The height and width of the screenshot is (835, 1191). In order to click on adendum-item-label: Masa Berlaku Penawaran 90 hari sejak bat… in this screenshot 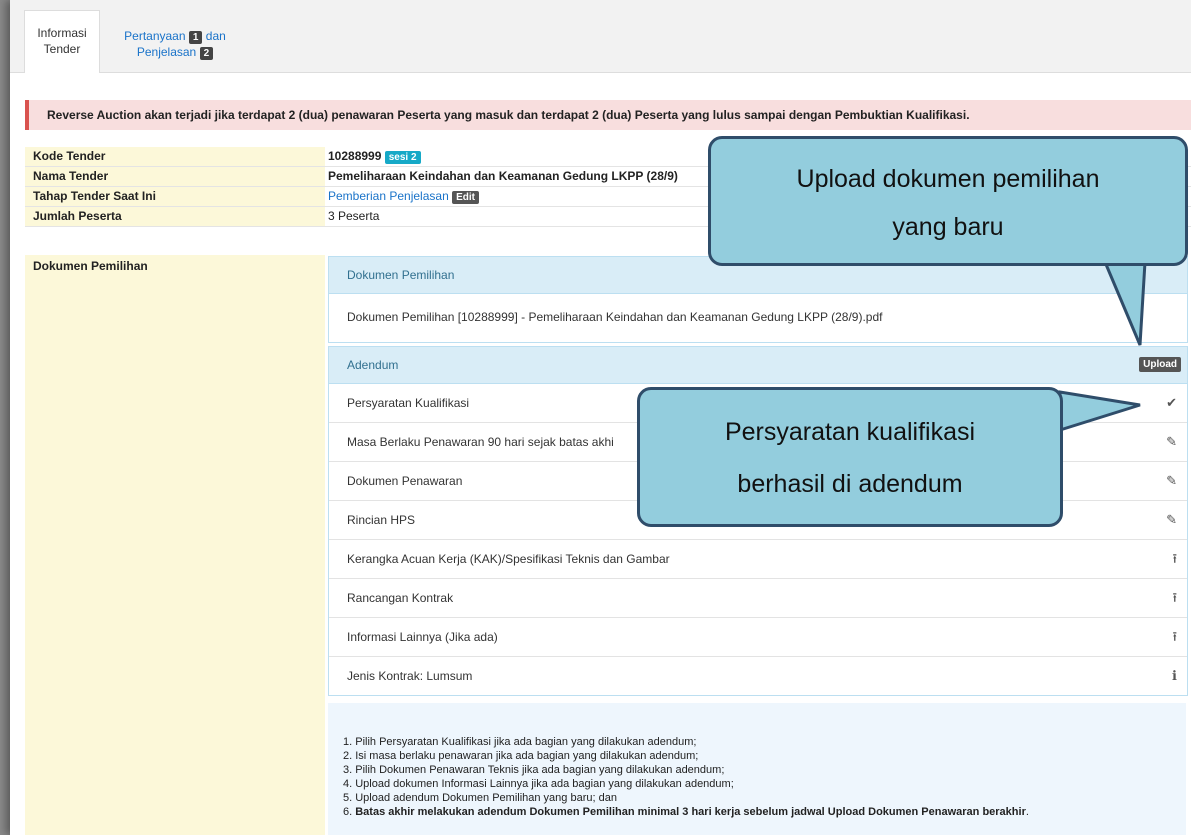, I will do `click(480, 442)`.